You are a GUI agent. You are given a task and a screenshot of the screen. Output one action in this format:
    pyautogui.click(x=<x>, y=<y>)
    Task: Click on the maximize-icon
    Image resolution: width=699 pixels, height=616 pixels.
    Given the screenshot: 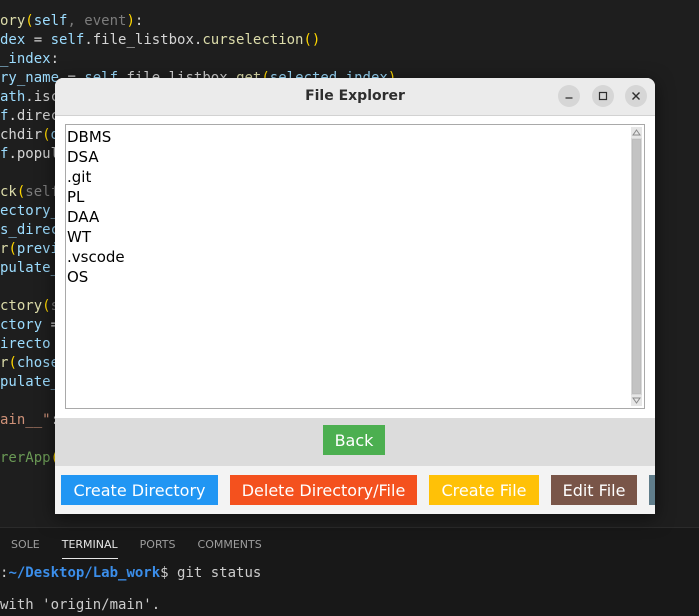 What is the action you would take?
    pyautogui.click(x=603, y=96)
    